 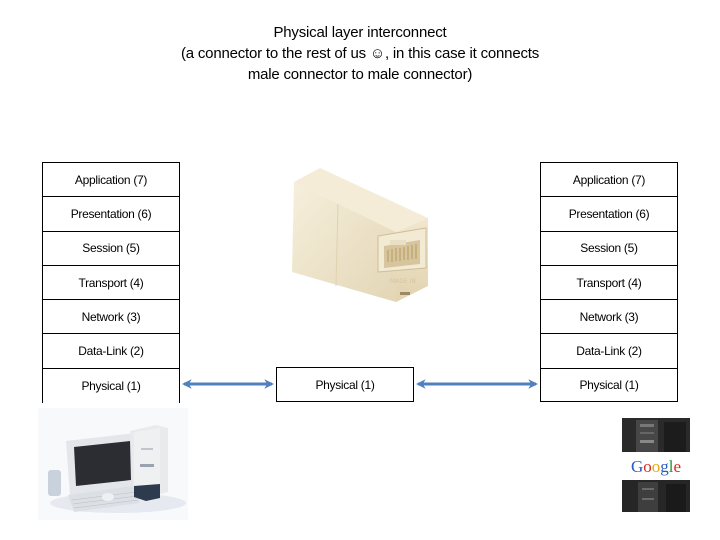 I want to click on left-layer-transport: Transport (4), so click(x=111, y=282).